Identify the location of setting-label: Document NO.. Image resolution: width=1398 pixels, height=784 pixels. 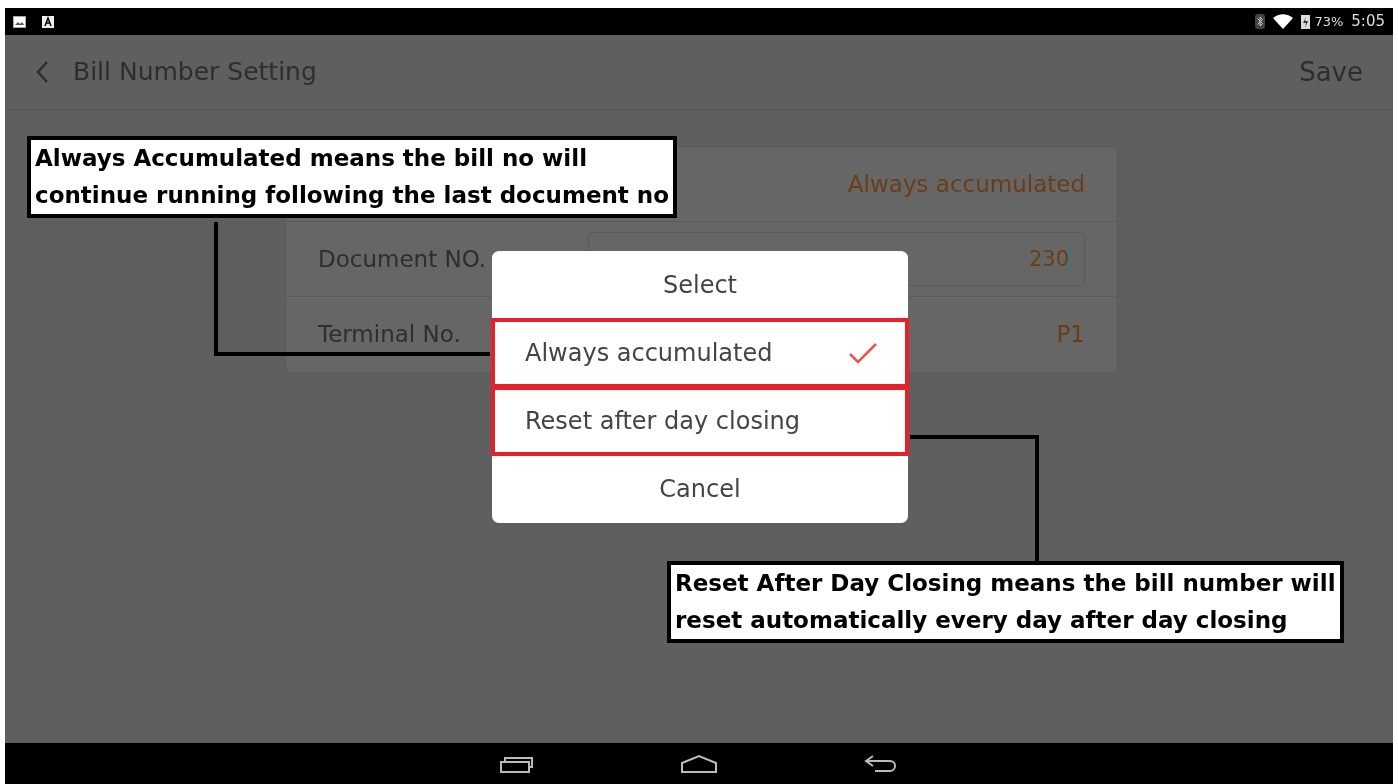
(402, 259).